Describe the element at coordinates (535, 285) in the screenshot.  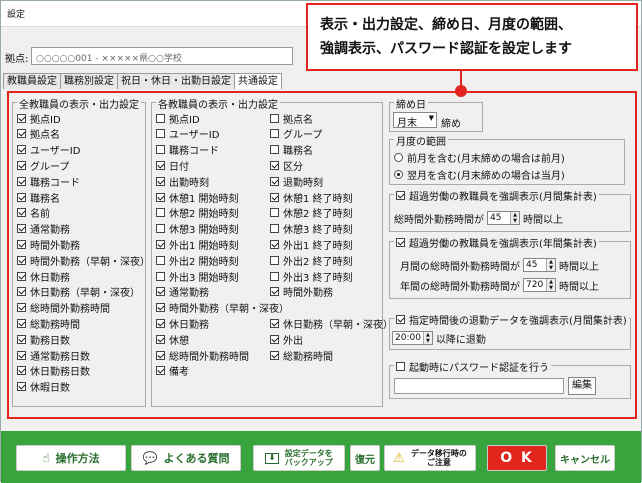
I see `yearly-row2-value: 720` at that location.